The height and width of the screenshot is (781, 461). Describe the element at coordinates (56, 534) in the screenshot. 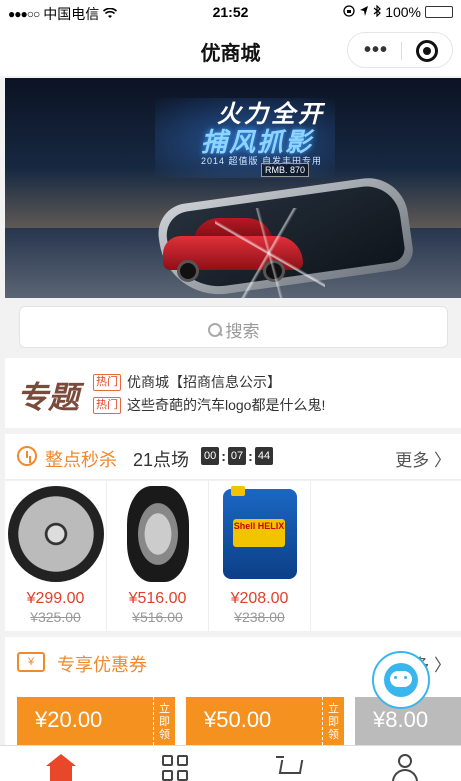

I see `wheel-rim-icon` at that location.